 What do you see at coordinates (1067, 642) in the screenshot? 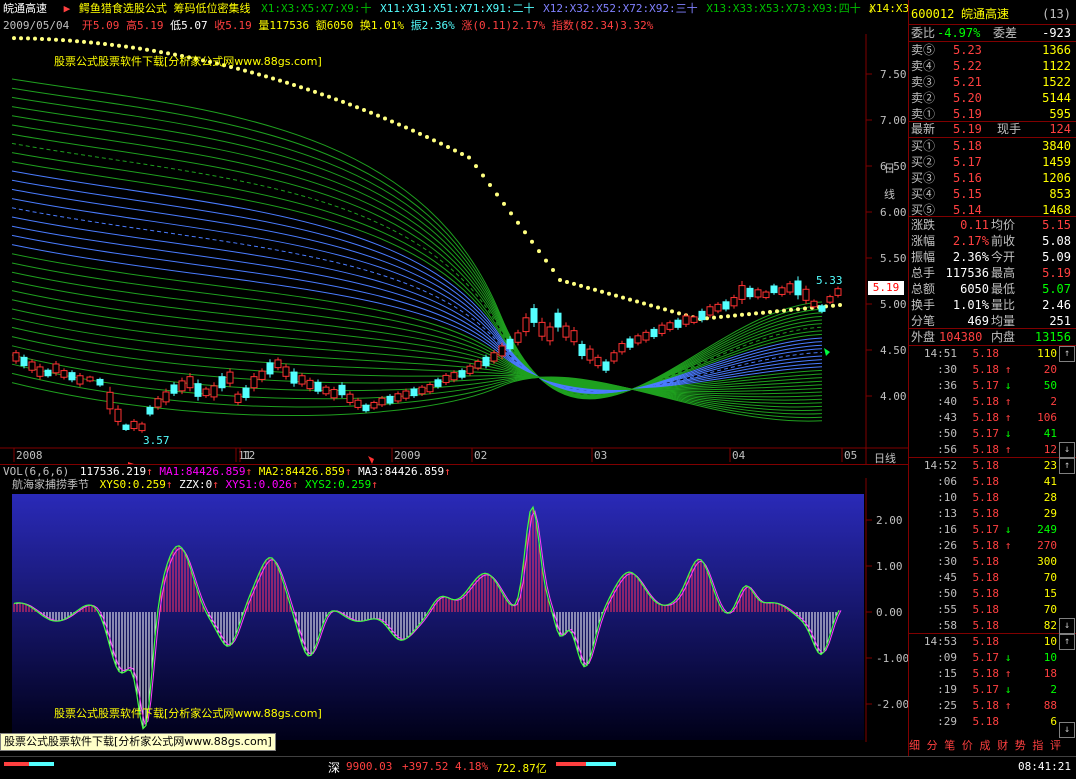
I see `tick-scroll-up-icon-3: ↑` at bounding box center [1067, 642].